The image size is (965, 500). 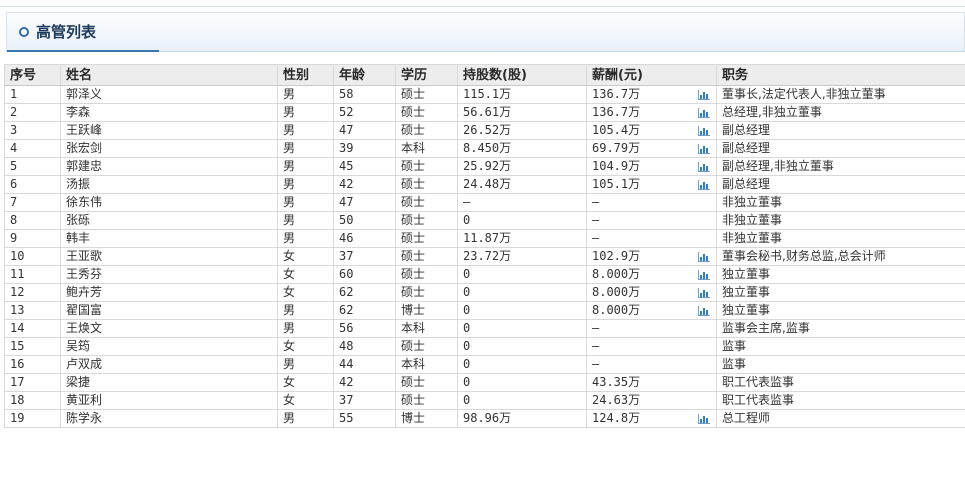 What do you see at coordinates (169, 310) in the screenshot?
I see `cell-name: 翟国富` at bounding box center [169, 310].